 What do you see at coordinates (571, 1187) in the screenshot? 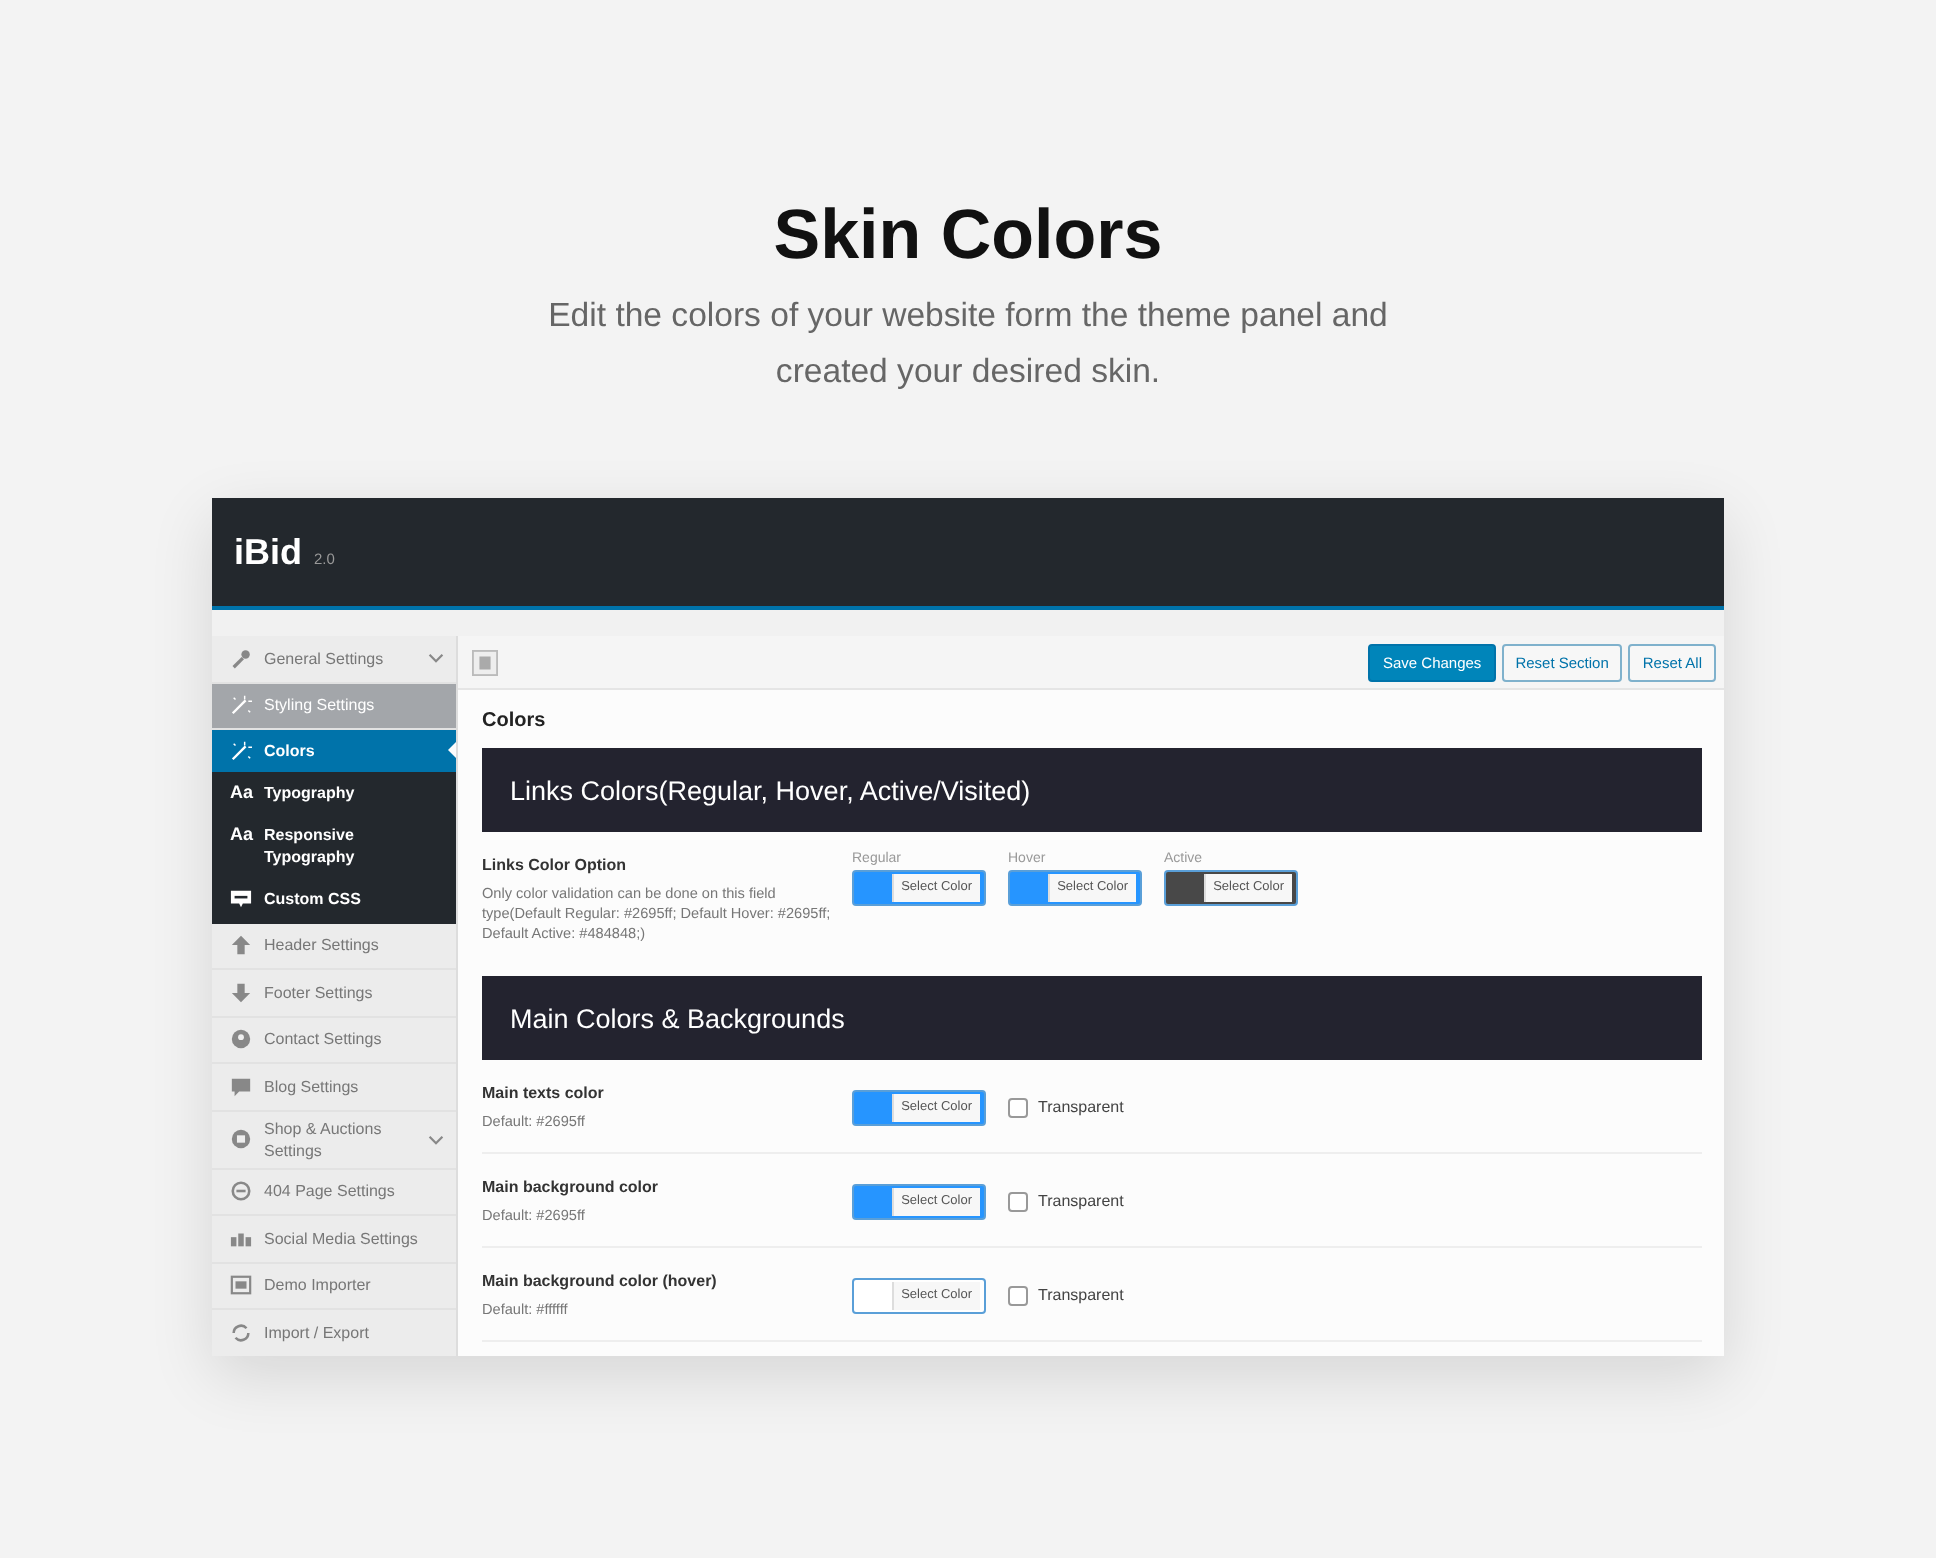
I see `field-title: Main background color` at bounding box center [571, 1187].